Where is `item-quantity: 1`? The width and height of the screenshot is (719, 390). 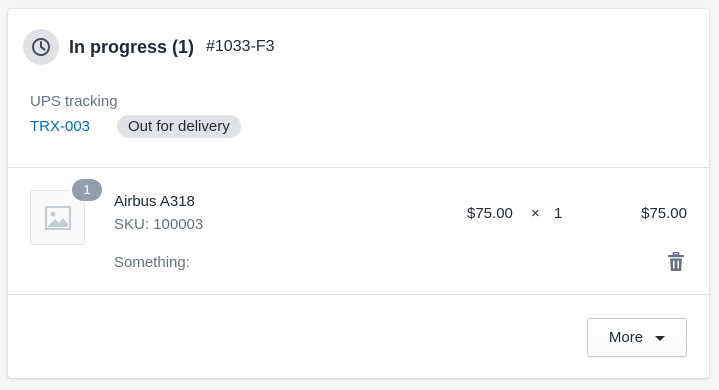 item-quantity: 1 is located at coordinates (558, 213).